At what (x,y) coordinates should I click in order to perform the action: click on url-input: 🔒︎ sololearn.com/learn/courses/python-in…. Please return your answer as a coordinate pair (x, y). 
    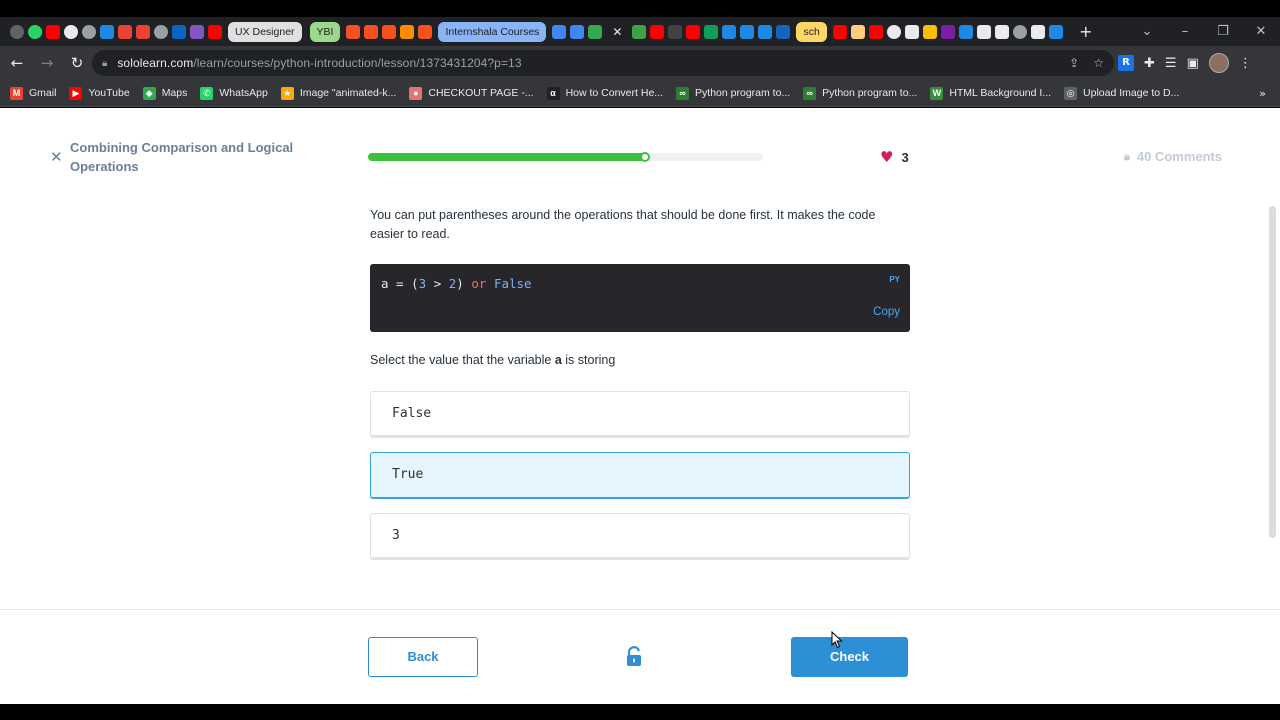
    Looking at the image, I should click on (603, 63).